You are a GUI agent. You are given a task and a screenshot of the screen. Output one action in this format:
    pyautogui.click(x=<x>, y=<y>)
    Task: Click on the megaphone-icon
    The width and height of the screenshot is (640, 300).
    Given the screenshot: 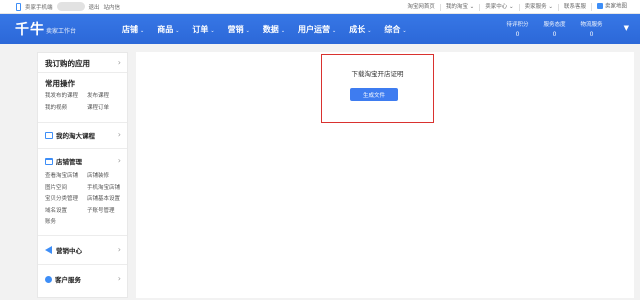 What is the action you would take?
    pyautogui.click(x=48, y=250)
    